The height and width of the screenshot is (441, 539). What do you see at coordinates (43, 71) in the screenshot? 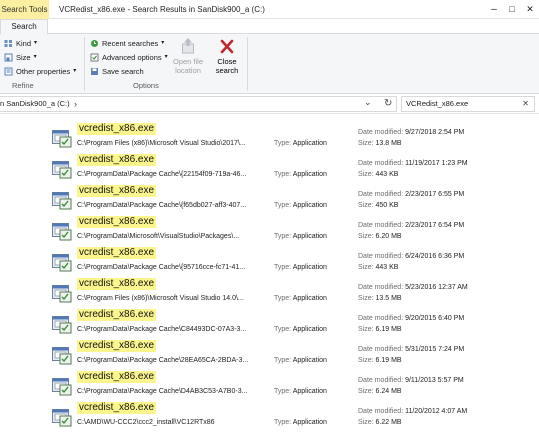
I see `other-properties-label: Other properties` at bounding box center [43, 71].